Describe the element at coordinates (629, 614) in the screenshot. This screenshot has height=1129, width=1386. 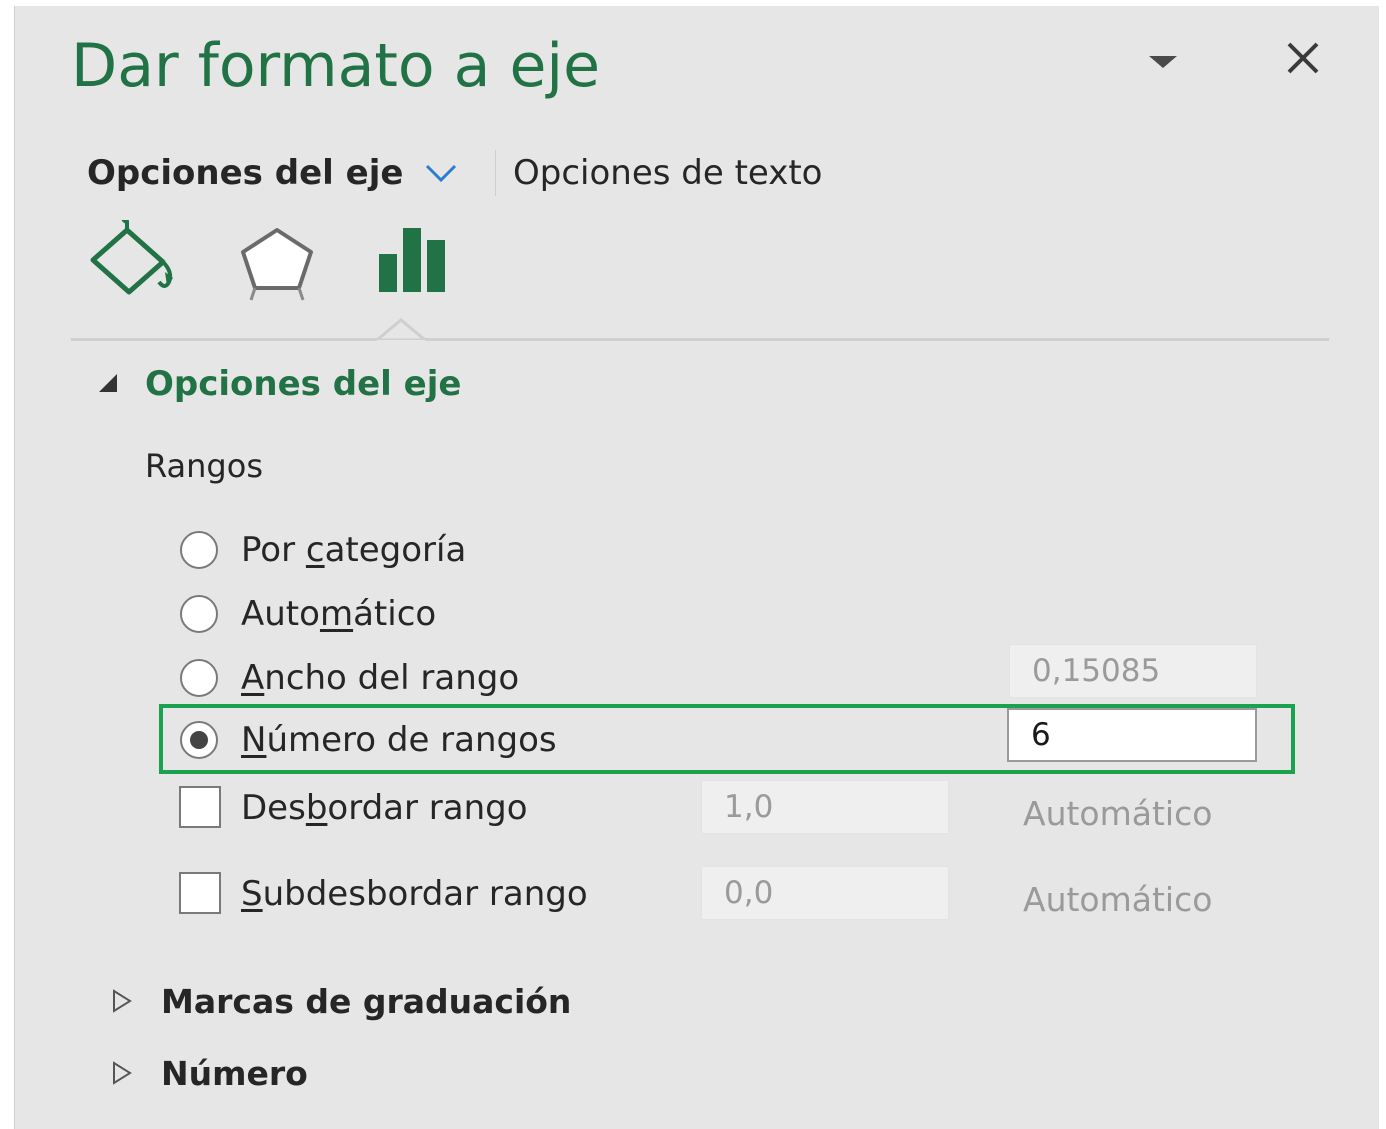
I see `radio-automatic: Automático` at that location.